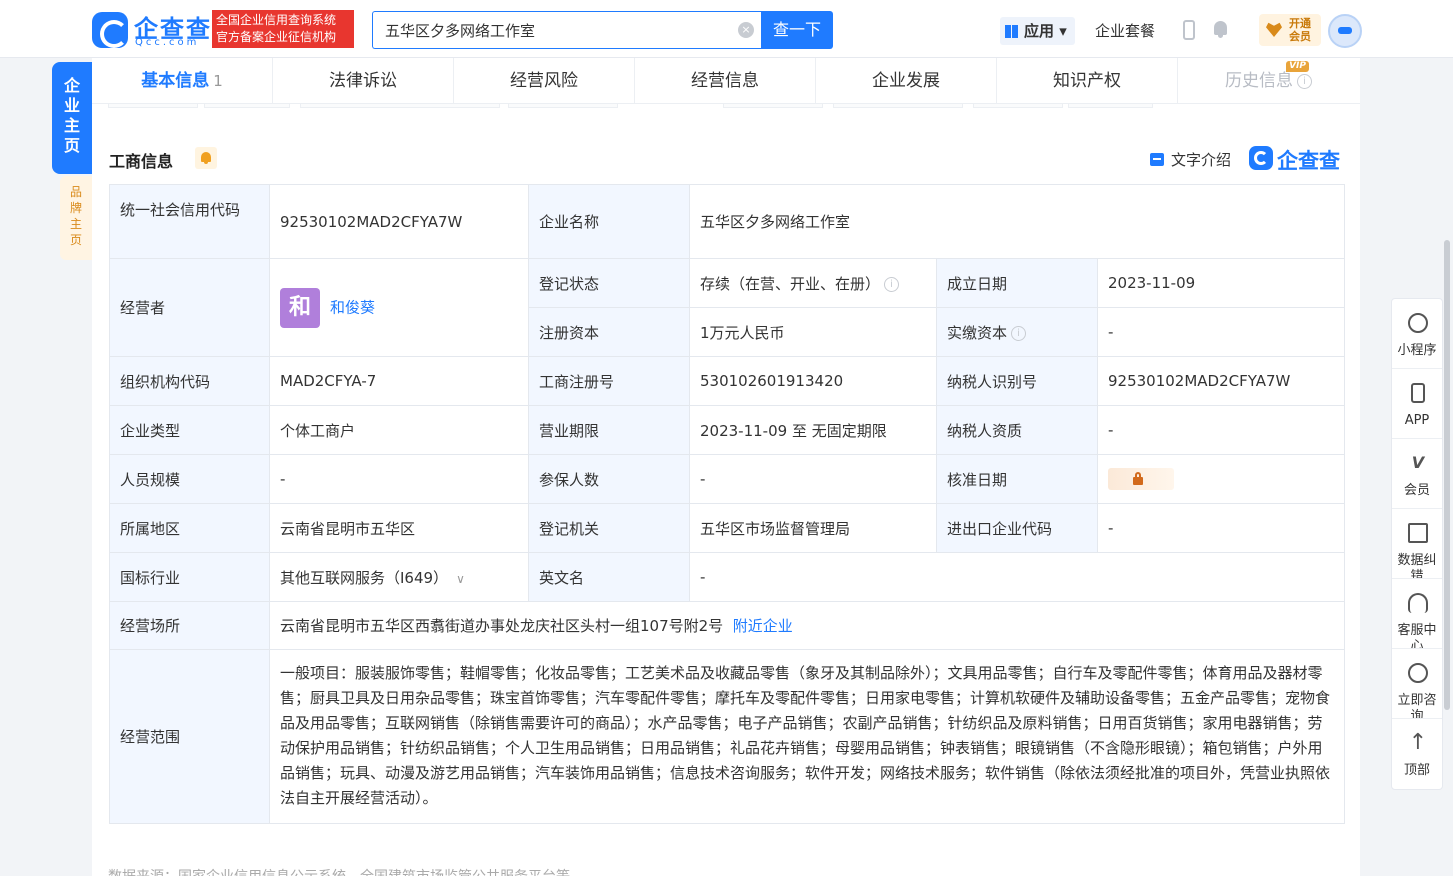  What do you see at coordinates (189, 307) in the screenshot?
I see `operator-label: 经营者` at bounding box center [189, 307].